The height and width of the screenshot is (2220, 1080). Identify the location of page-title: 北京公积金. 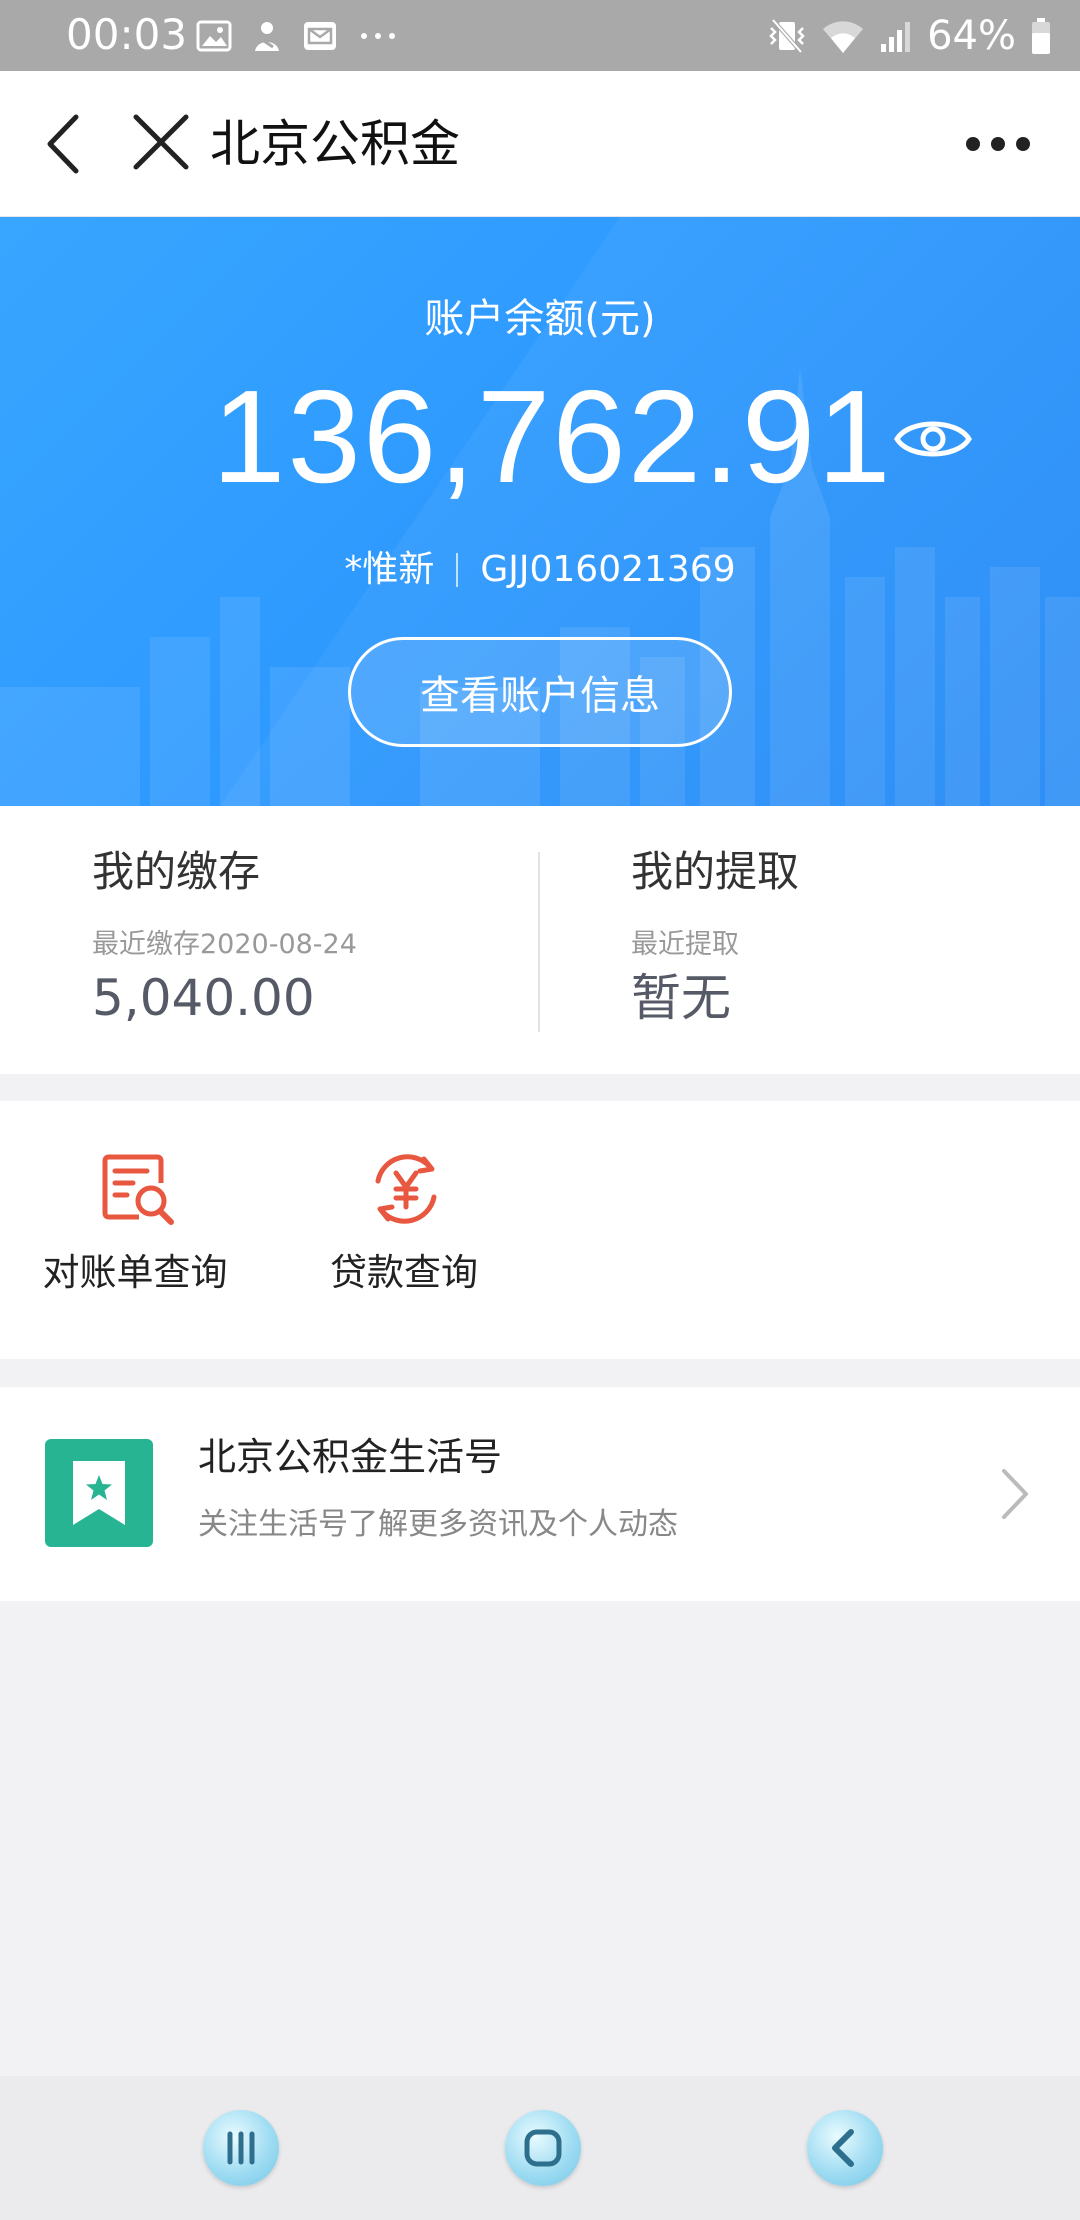
(335, 144).